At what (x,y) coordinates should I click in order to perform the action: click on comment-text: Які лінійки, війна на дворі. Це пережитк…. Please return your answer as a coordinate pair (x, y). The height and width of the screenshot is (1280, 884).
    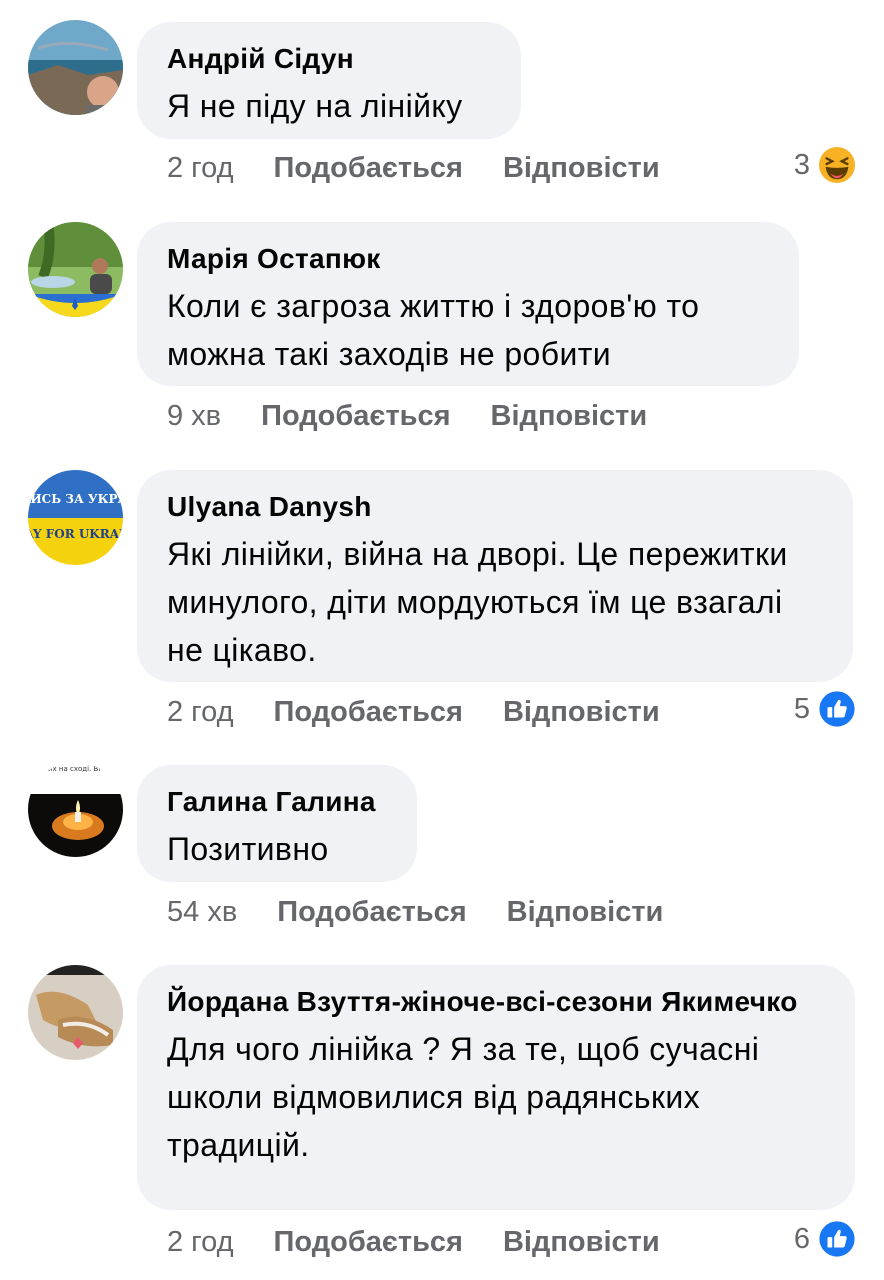
    Looking at the image, I should click on (477, 602).